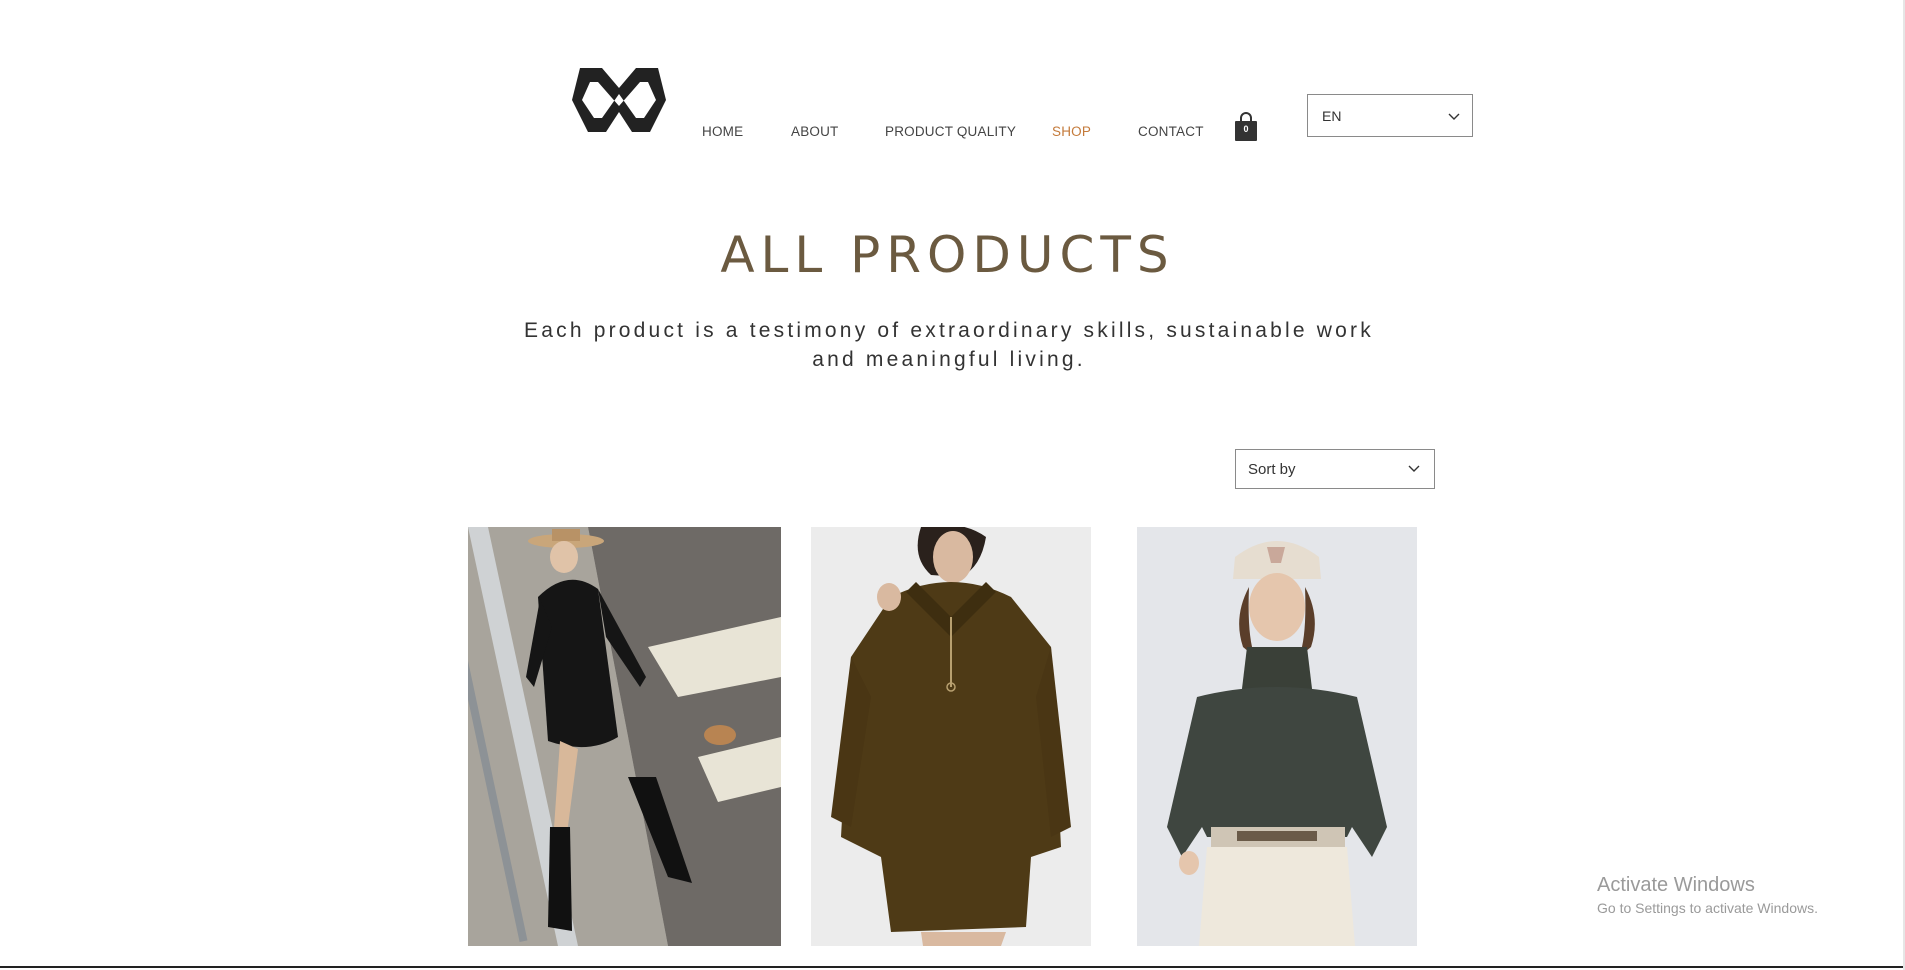 Image resolution: width=1905 pixels, height=970 pixels. Describe the element at coordinates (1171, 131) in the screenshot. I see `nav-contact: CONTACT` at that location.